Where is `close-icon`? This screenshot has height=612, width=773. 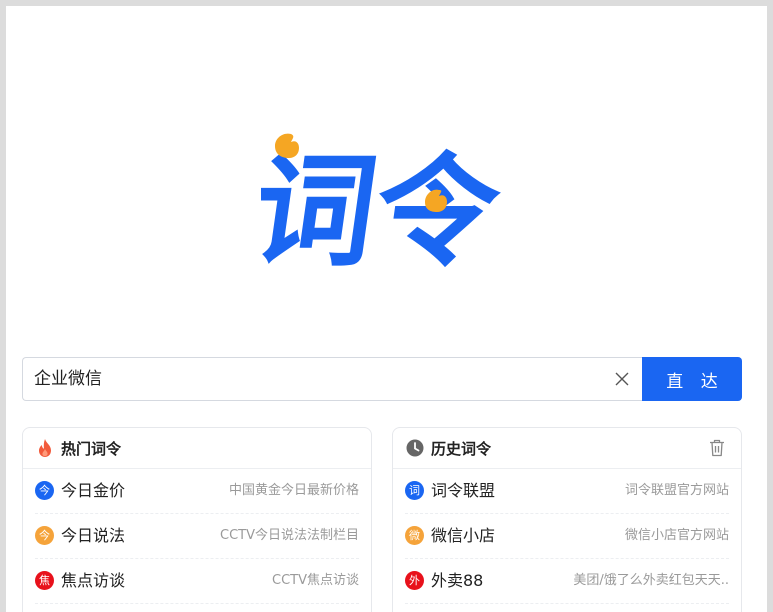
close-icon is located at coordinates (622, 379).